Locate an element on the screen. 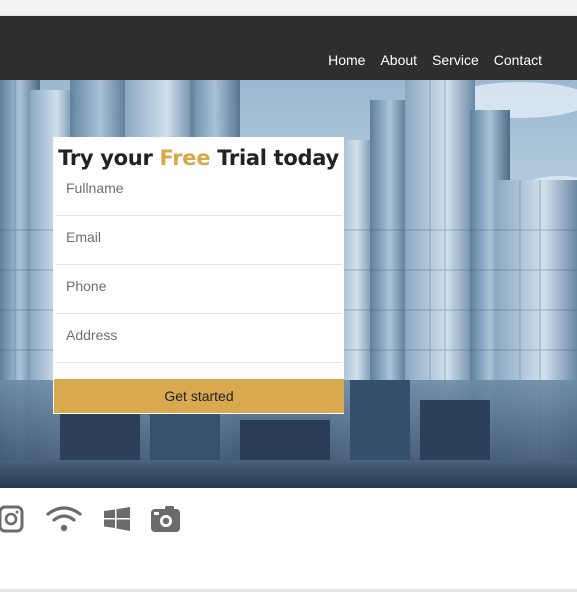  address-field-wrapper is located at coordinates (199, 338).